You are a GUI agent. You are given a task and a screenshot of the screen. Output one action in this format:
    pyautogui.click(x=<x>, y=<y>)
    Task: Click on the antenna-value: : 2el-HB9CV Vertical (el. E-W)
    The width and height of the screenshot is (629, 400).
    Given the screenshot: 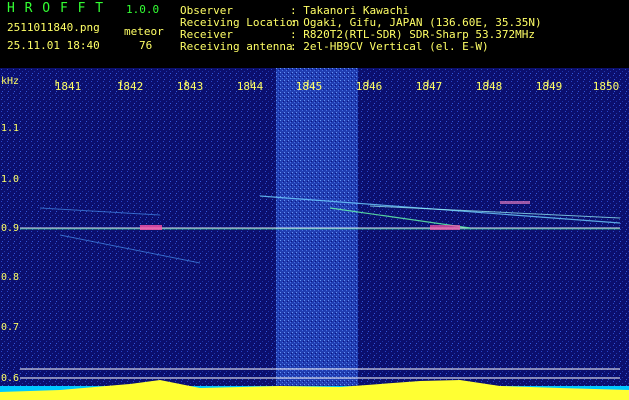 What is the action you would take?
    pyautogui.click(x=389, y=46)
    